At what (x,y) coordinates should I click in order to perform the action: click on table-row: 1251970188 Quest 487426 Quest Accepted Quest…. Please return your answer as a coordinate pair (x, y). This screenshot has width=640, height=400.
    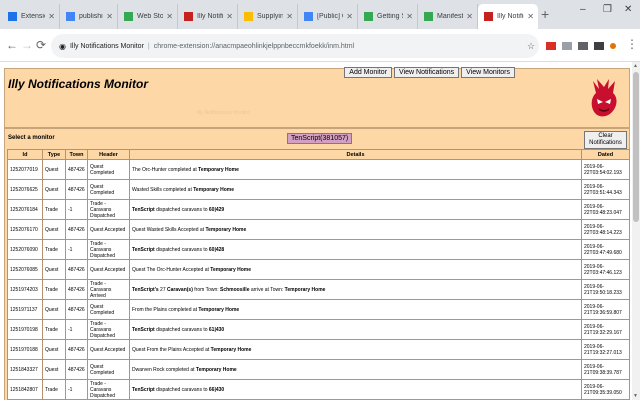
    Looking at the image, I should click on (318, 349).